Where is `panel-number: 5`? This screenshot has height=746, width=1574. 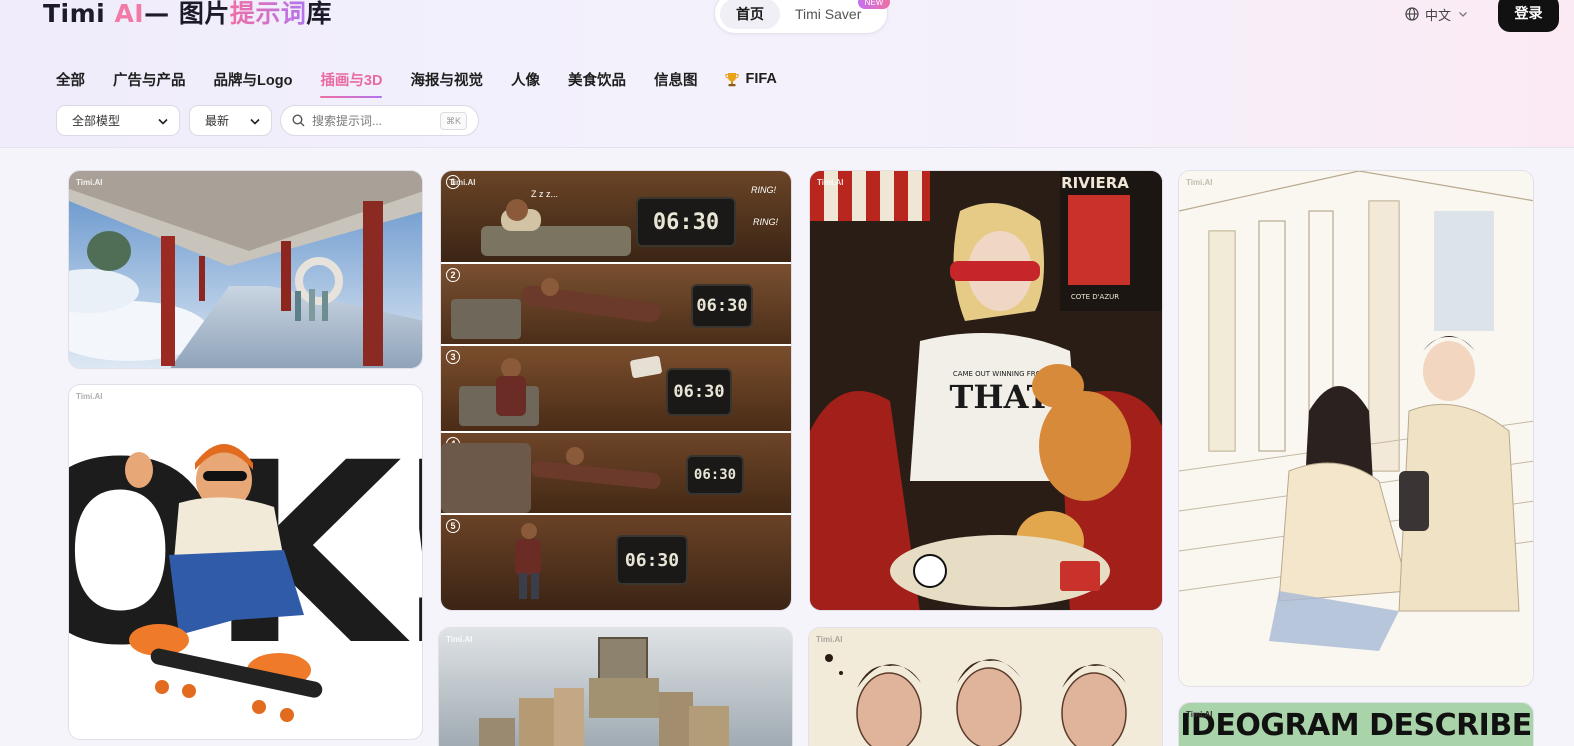
panel-number: 5 is located at coordinates (453, 526).